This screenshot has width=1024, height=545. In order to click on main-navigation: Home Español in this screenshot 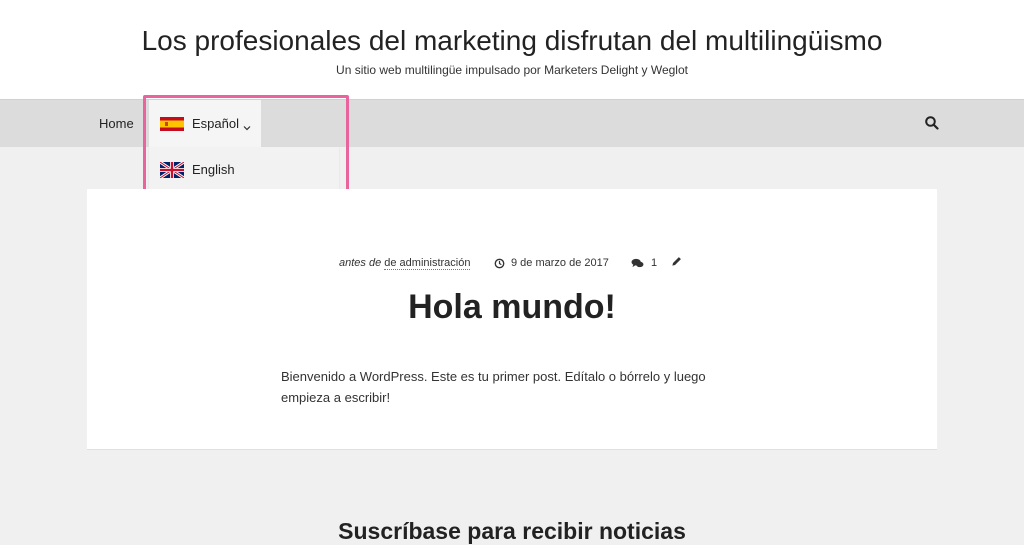, I will do `click(512, 123)`.